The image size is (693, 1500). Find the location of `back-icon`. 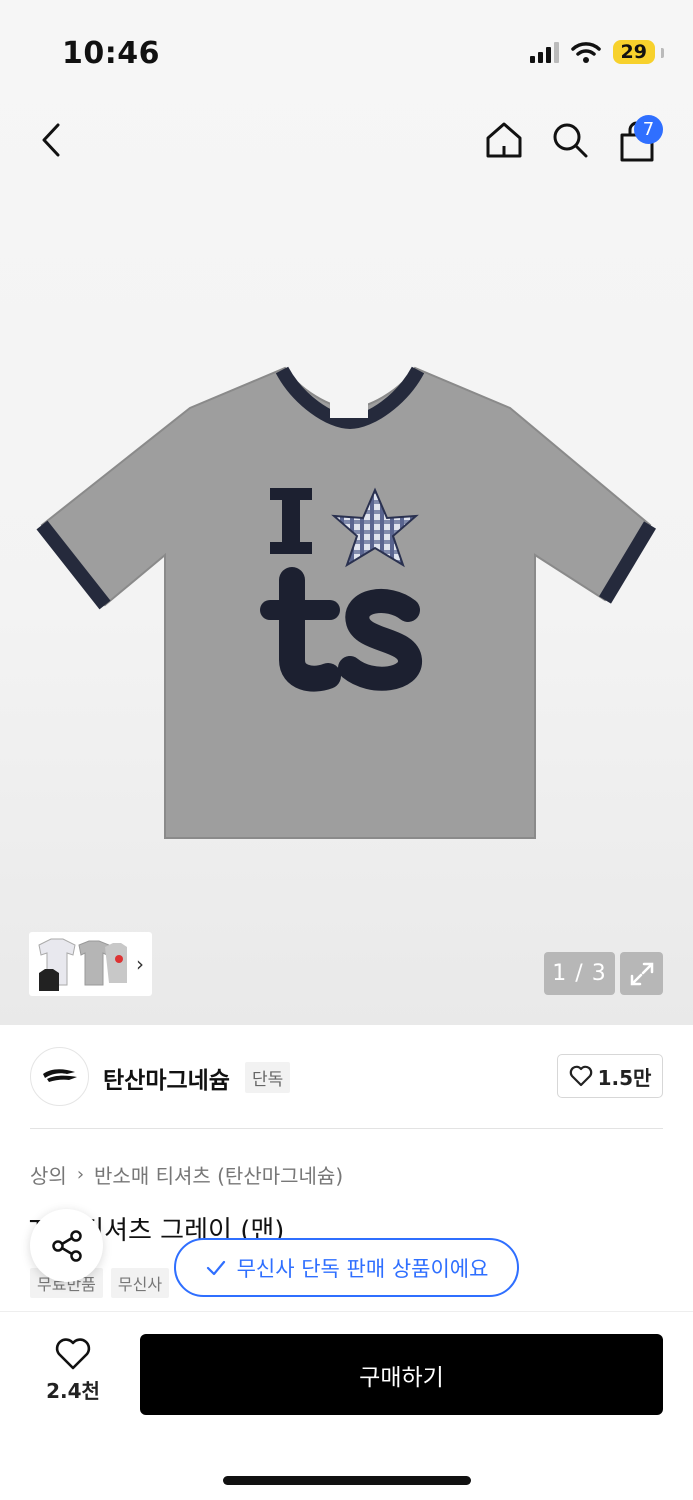

back-icon is located at coordinates (51, 140).